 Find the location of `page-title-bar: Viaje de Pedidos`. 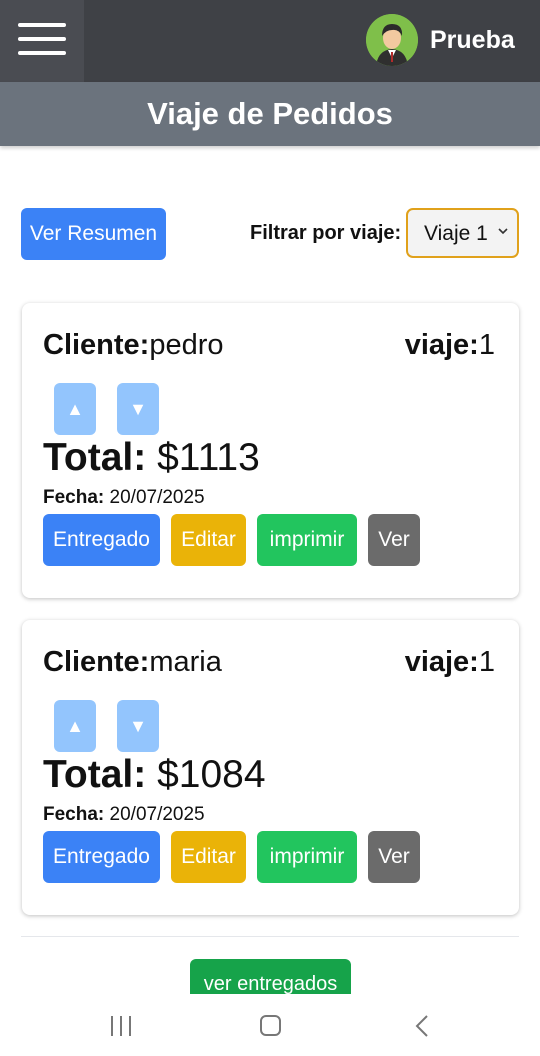

page-title-bar: Viaje de Pedidos is located at coordinates (270, 114).